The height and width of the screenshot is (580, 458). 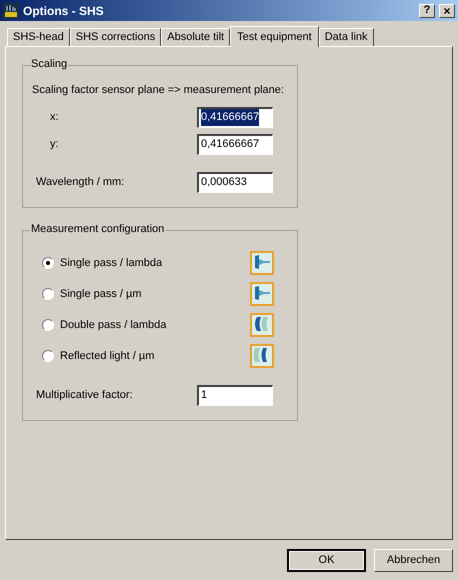 What do you see at coordinates (274, 36) in the screenshot?
I see `tab: Test equipment` at bounding box center [274, 36].